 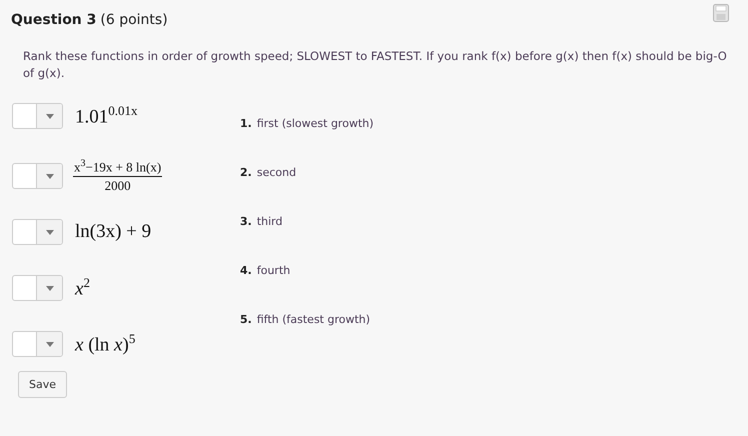 What do you see at coordinates (106, 115) in the screenshot?
I see `math-expression: 1.01$^{0.01x}$` at bounding box center [106, 115].